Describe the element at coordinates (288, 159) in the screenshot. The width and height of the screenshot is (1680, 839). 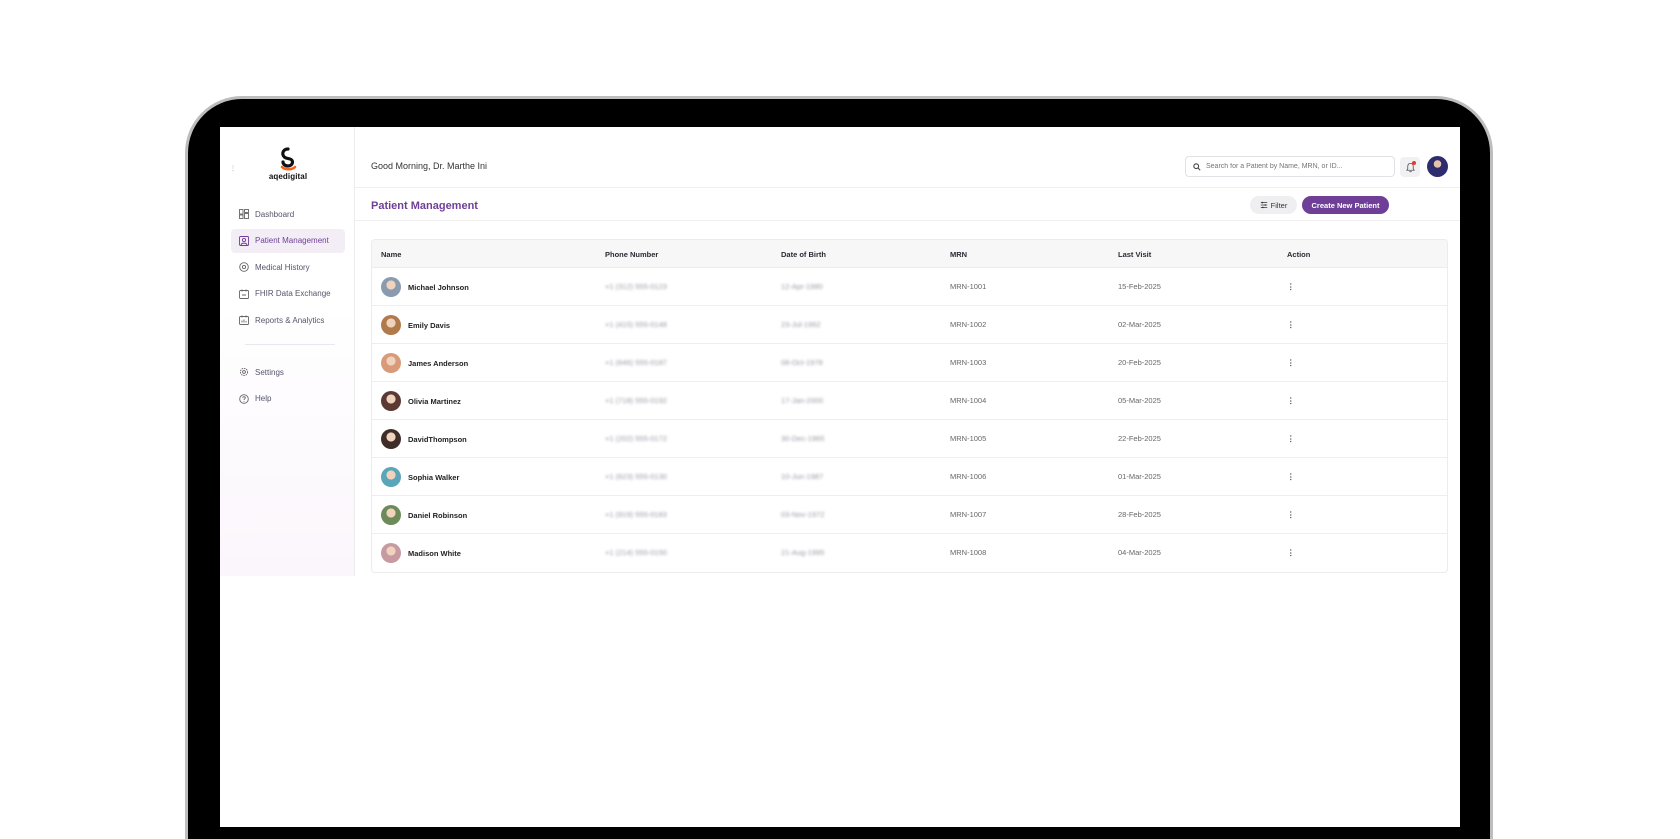
I see `logo-icon` at that location.